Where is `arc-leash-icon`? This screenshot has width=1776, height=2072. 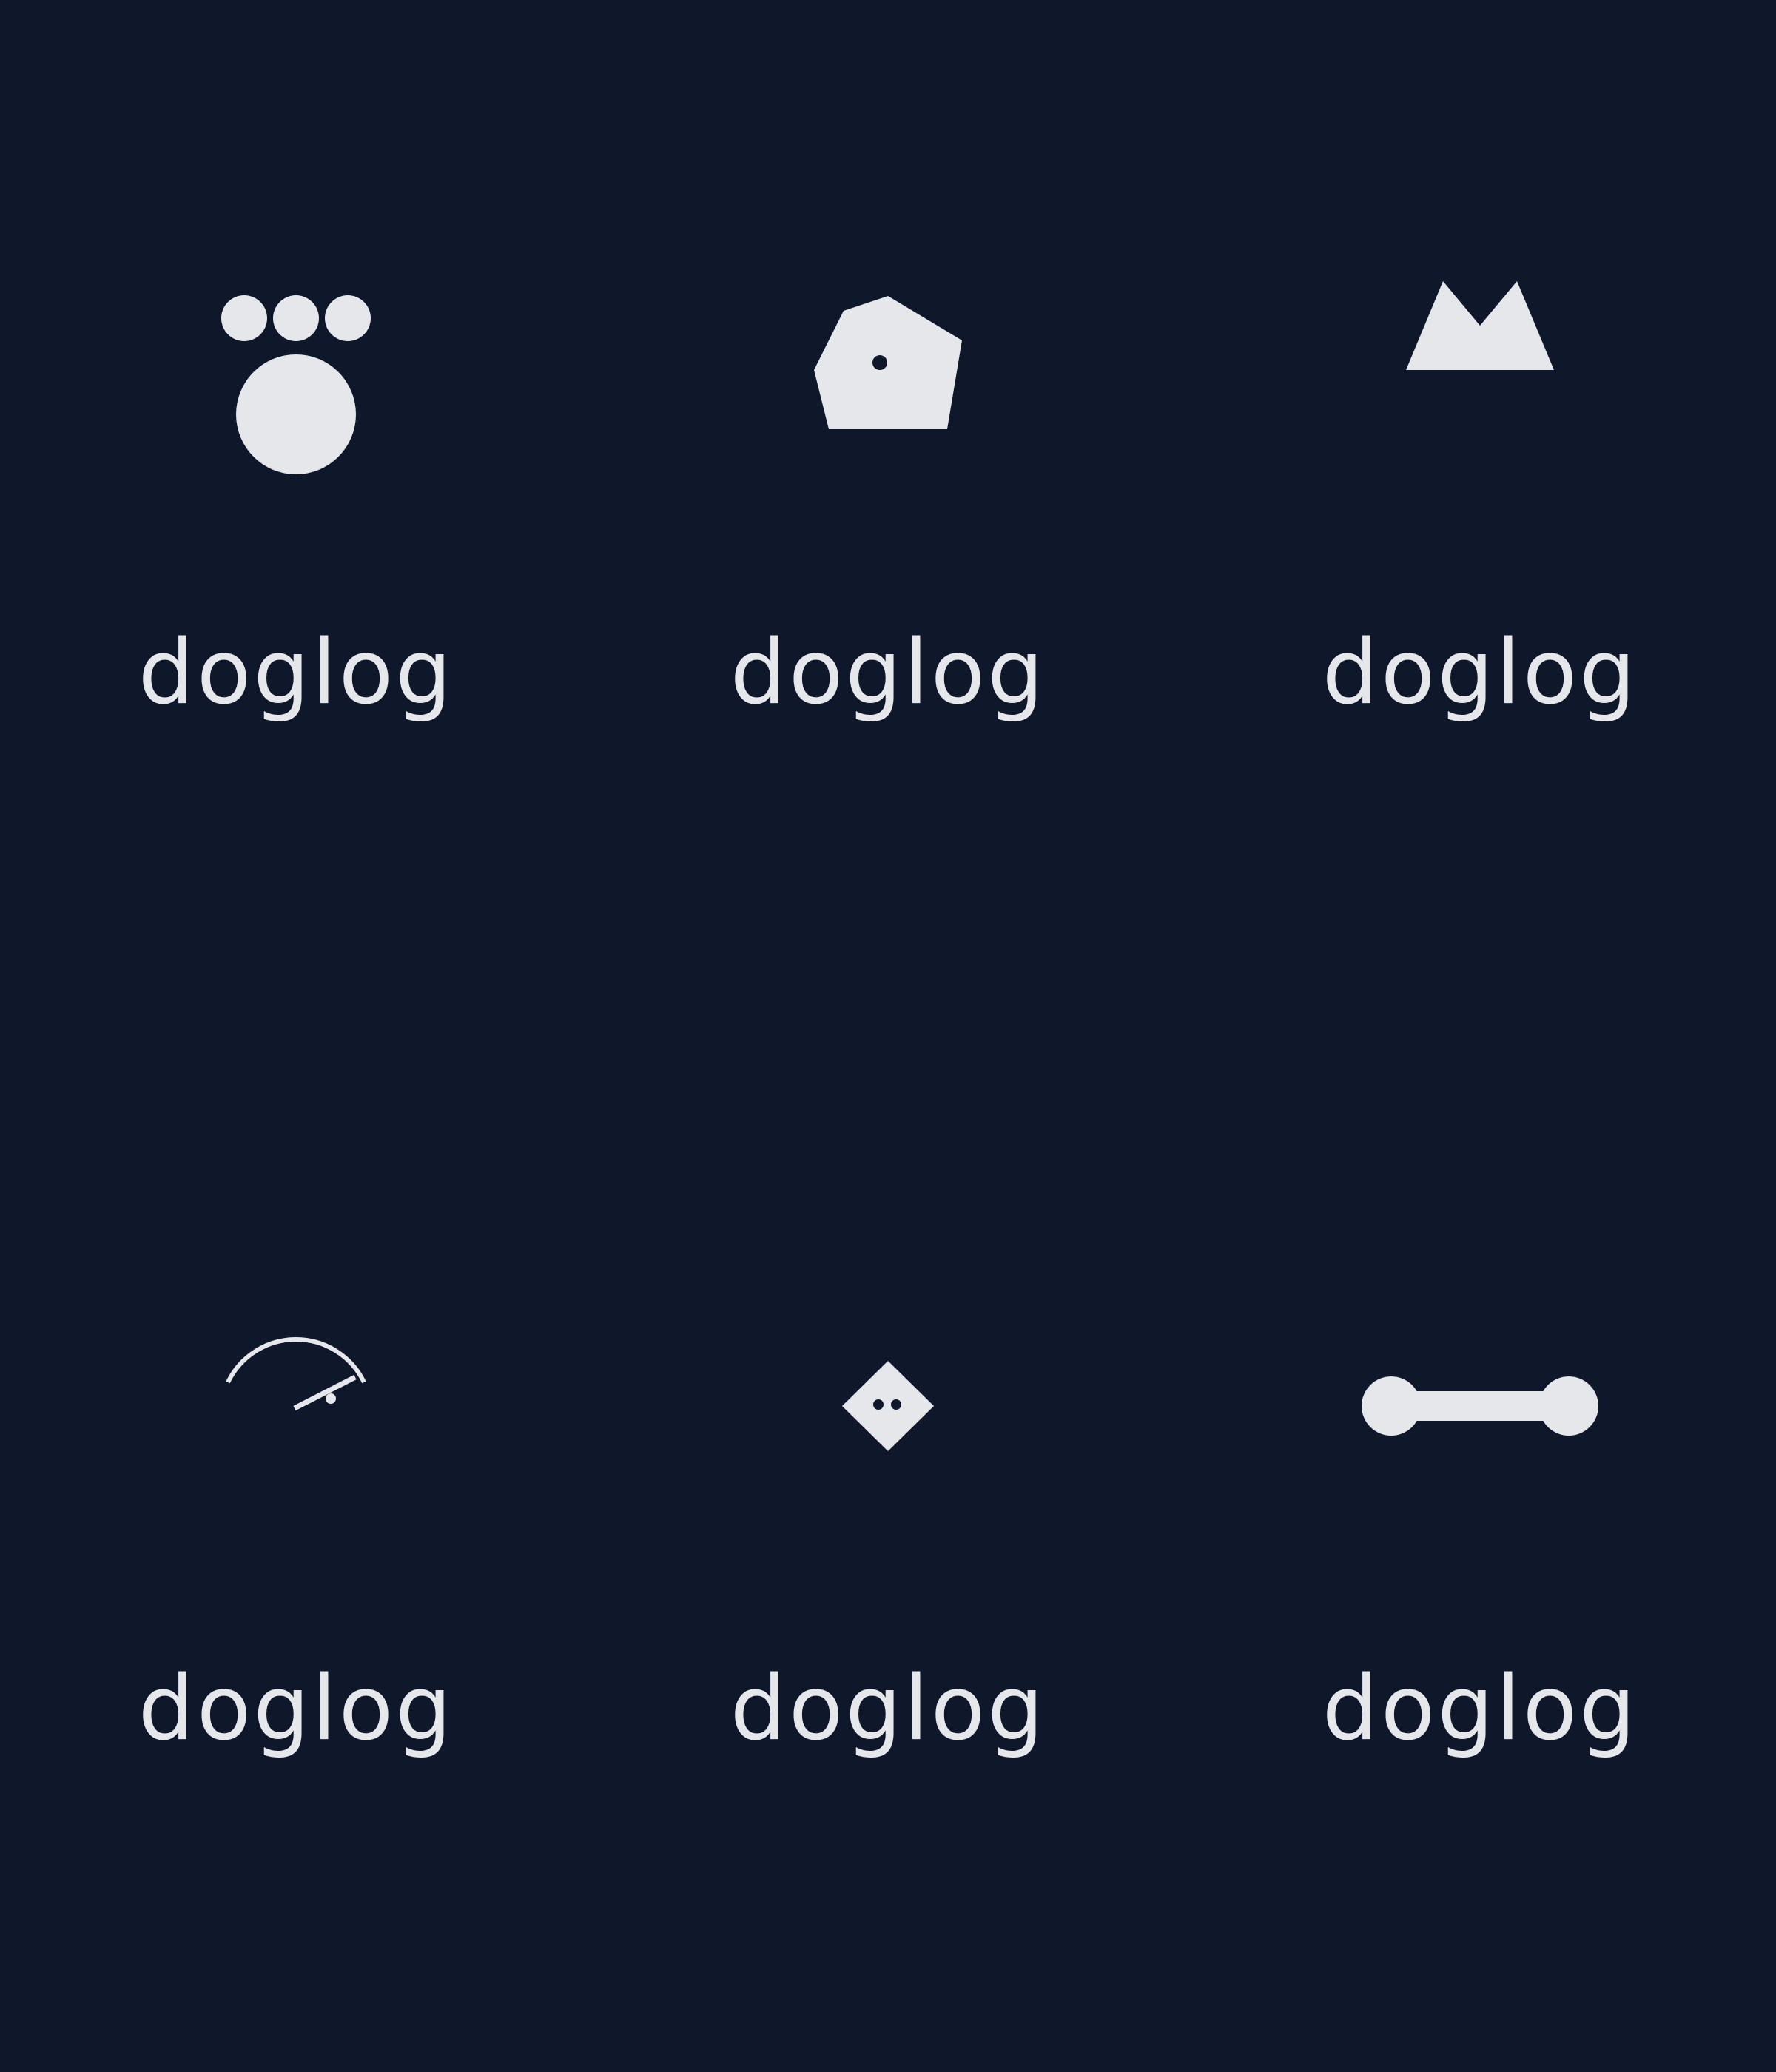
arc-leash-icon is located at coordinates (296, 1374).